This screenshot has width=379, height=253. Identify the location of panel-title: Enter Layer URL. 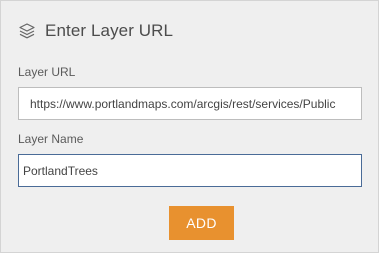
(109, 30).